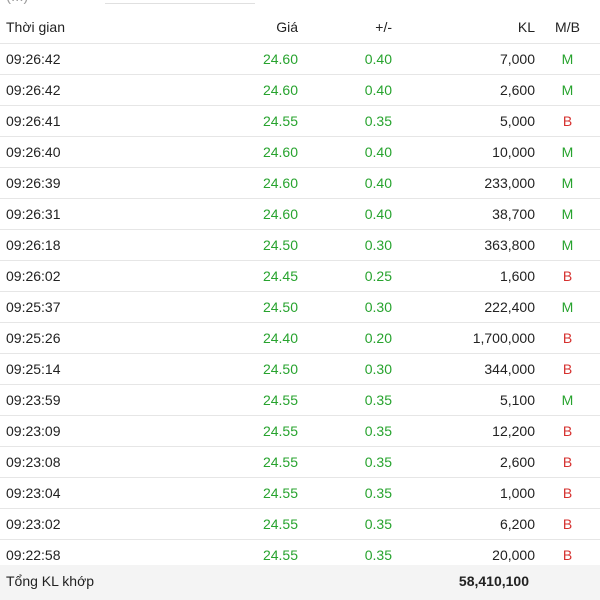 The image size is (600, 600). What do you see at coordinates (463, 276) in the screenshot?
I see `volume-cell: 1,600` at bounding box center [463, 276].